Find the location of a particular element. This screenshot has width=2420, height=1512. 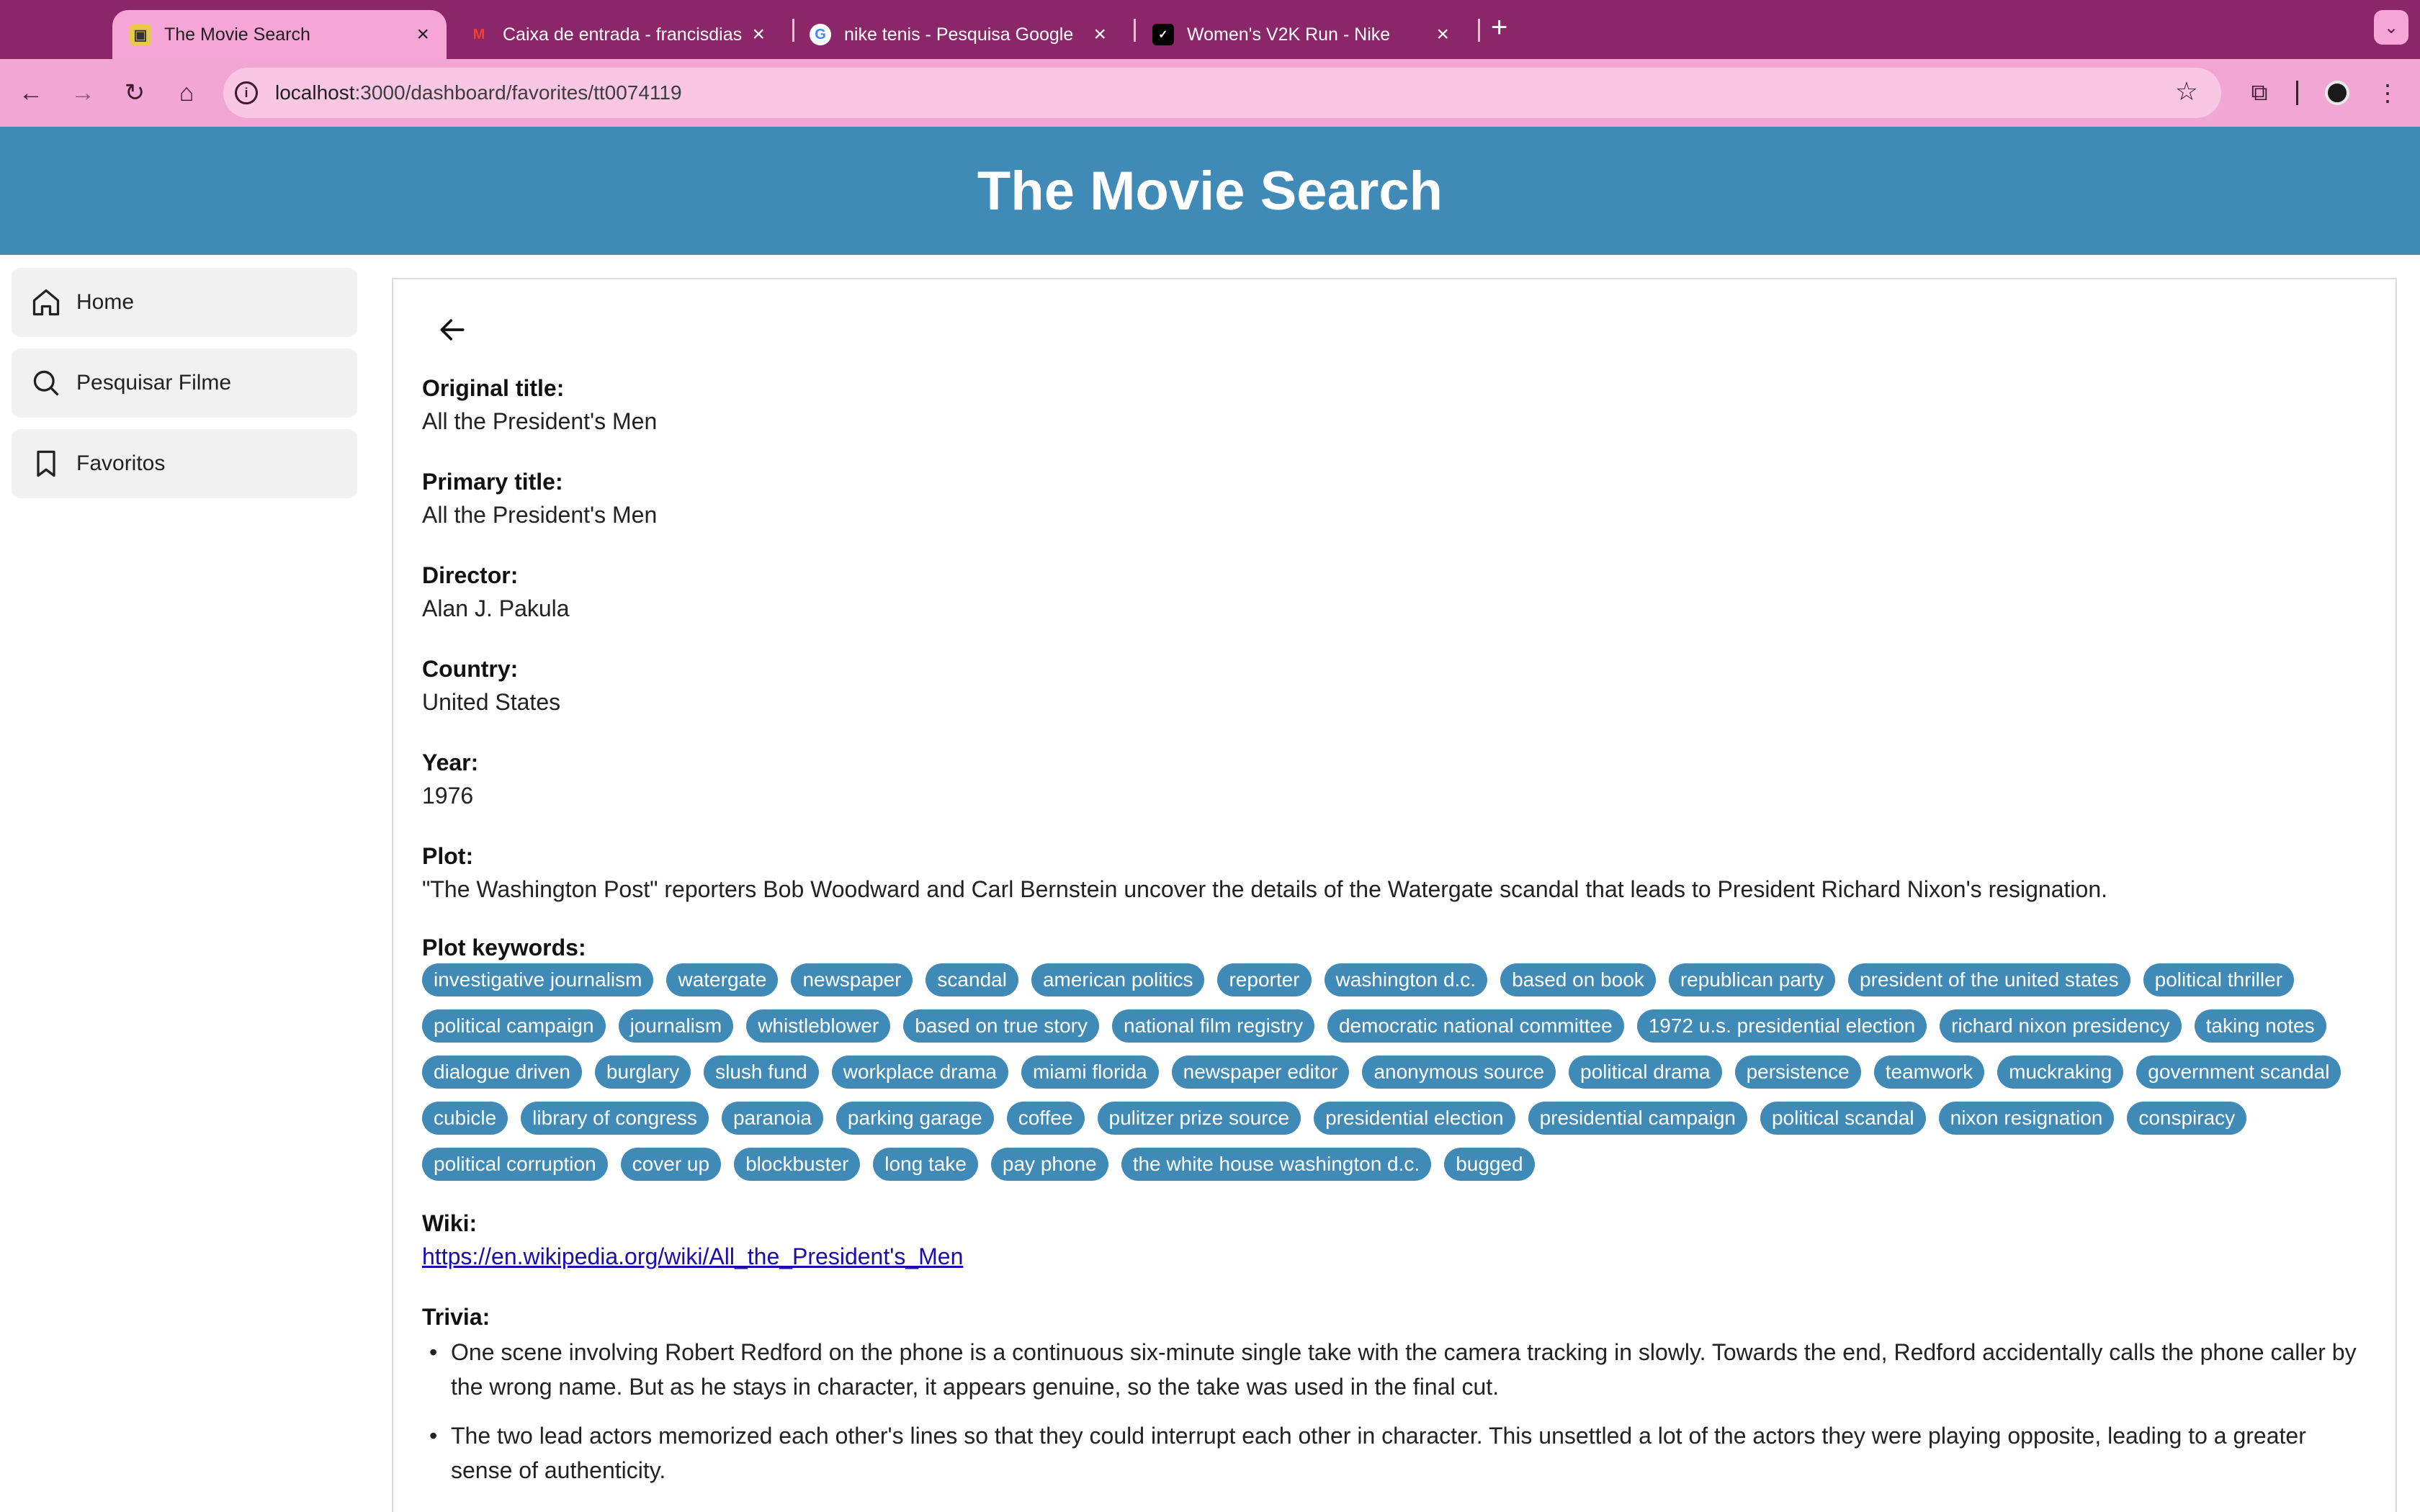

url-path: :3000/dashboard/favorites/tt0074119 is located at coordinates (518, 92).